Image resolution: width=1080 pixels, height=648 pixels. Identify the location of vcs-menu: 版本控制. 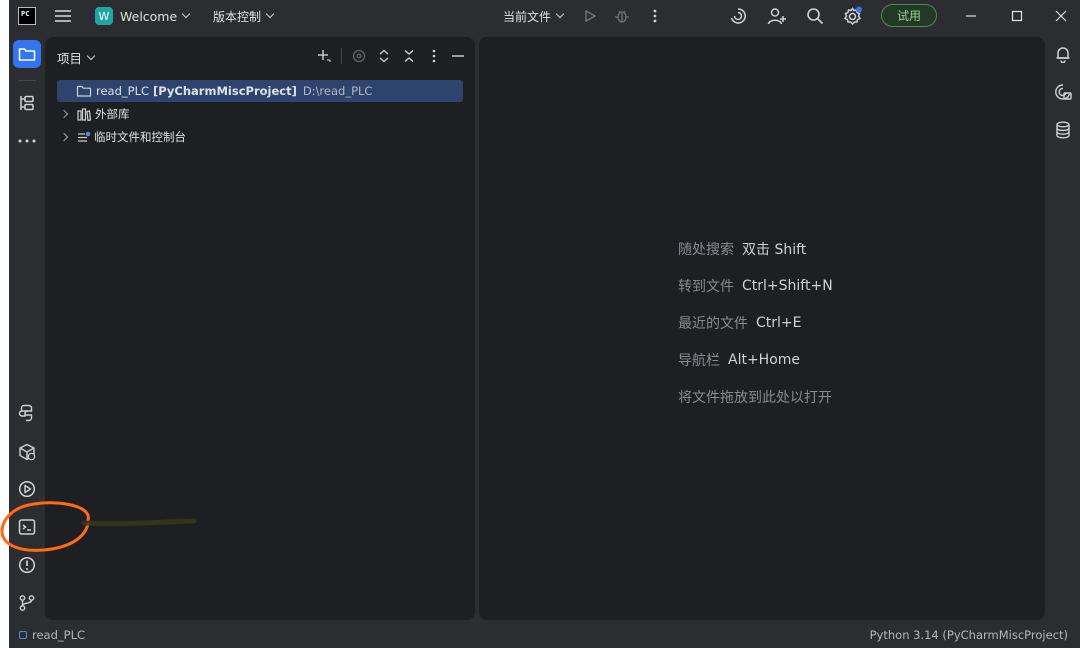
(244, 16).